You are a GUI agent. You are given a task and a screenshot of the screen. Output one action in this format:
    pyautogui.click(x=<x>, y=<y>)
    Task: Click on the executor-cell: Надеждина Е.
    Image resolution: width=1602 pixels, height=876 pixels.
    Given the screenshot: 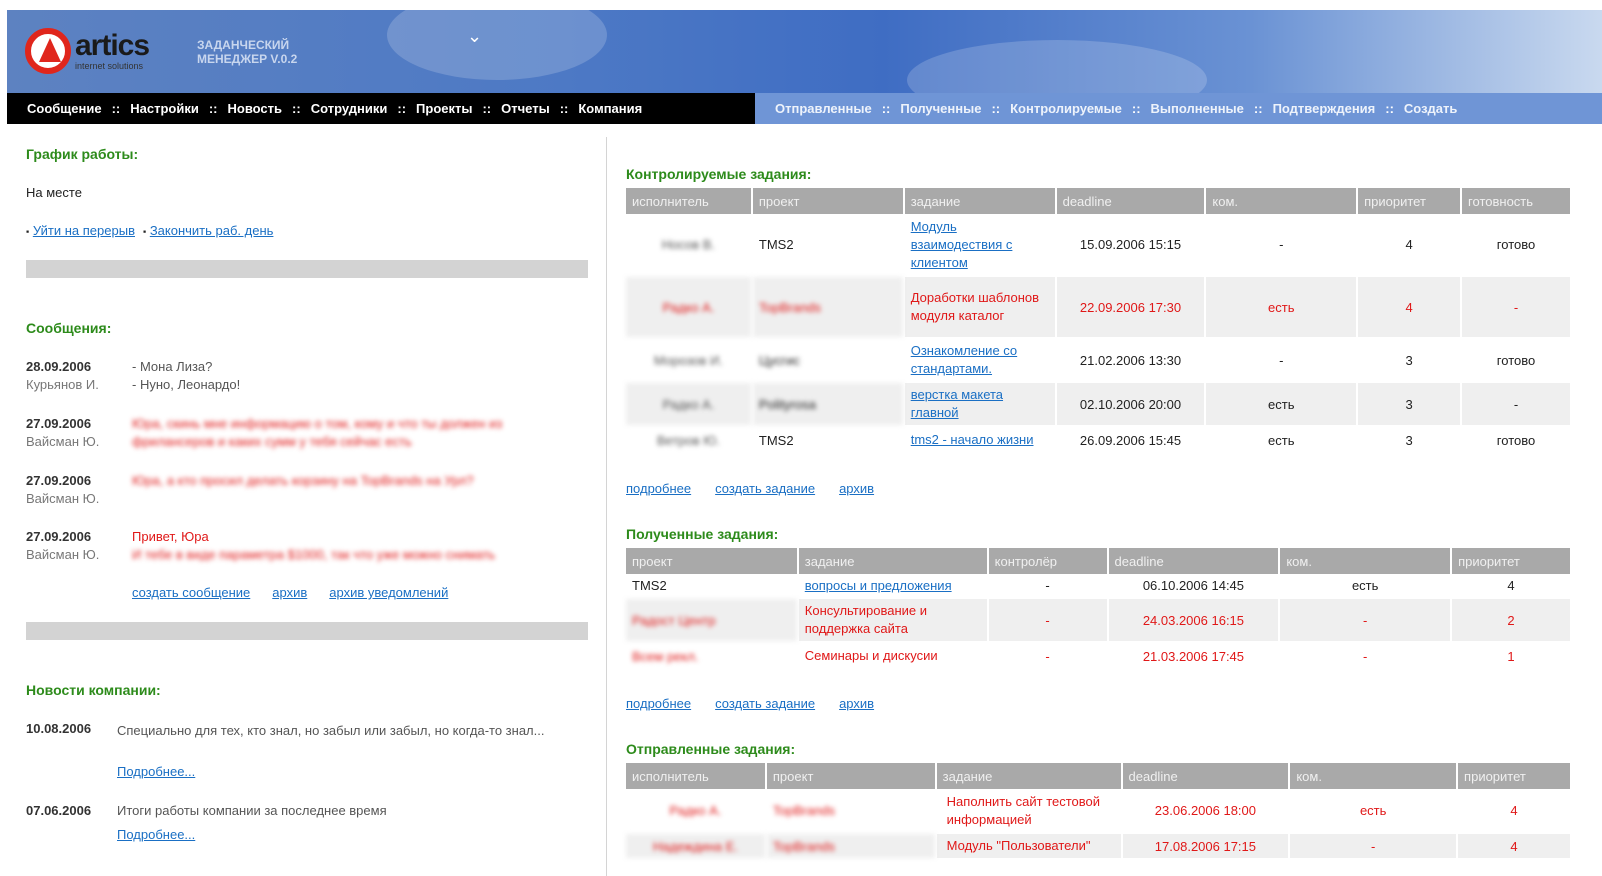 What is the action you would take?
    pyautogui.click(x=696, y=846)
    